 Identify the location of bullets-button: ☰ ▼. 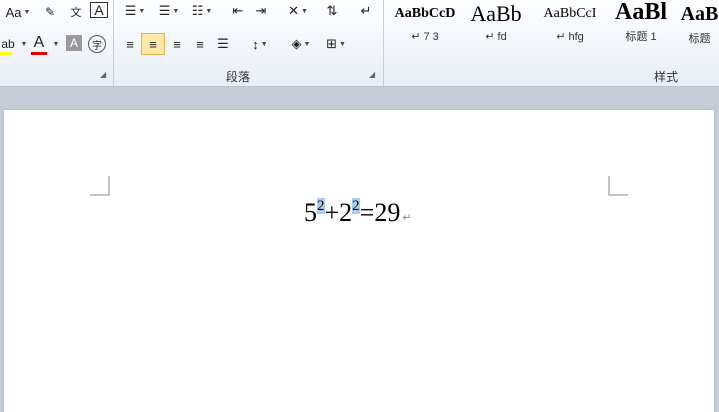
(135, 11).